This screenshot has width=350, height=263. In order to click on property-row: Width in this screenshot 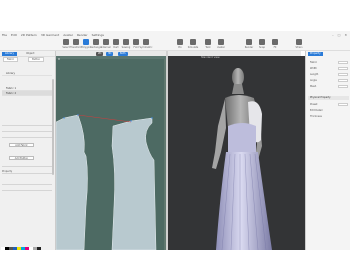, I will do `click(328, 68)`.